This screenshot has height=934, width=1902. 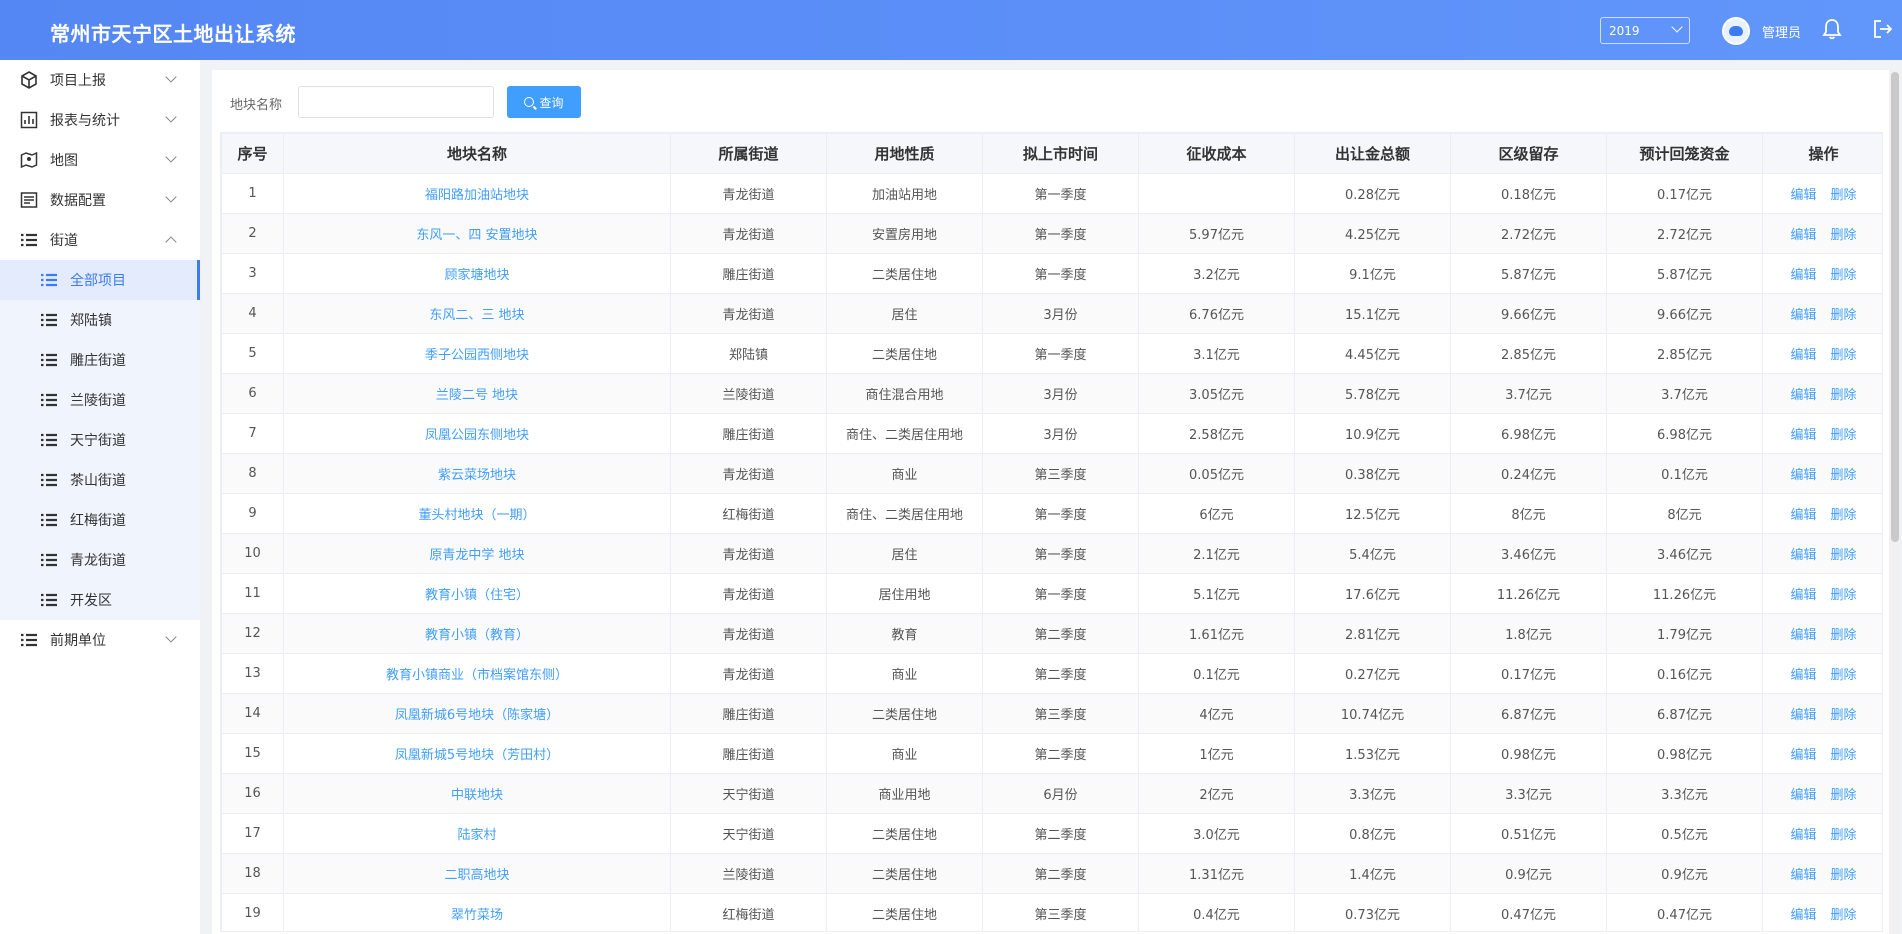 I want to click on table-cell: 4, so click(x=252, y=313).